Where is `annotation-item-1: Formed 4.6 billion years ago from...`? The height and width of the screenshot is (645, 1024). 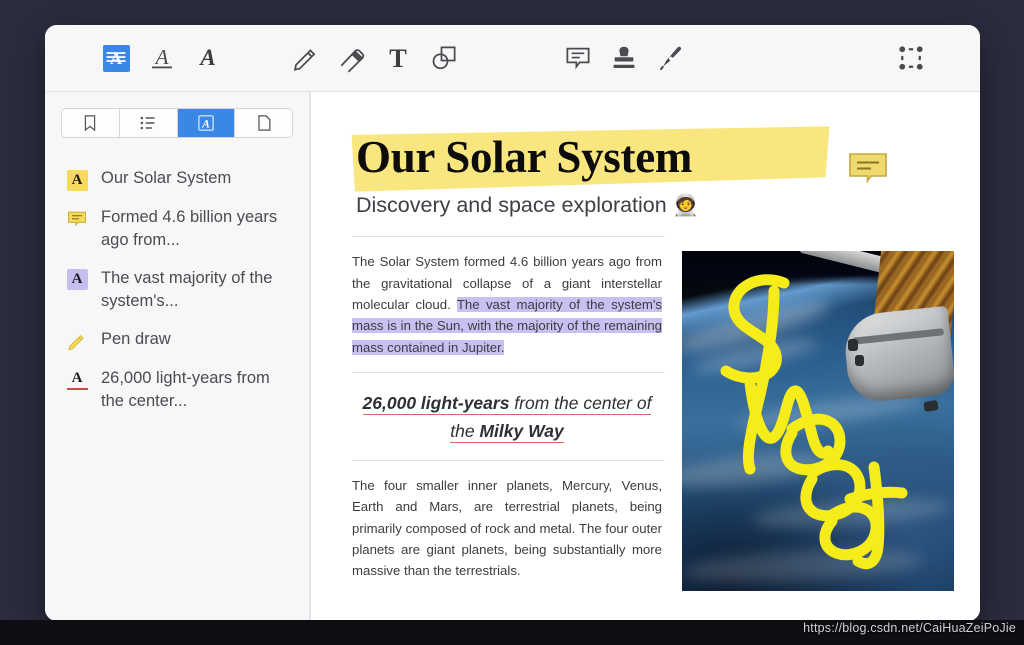 annotation-item-1: Formed 4.6 billion years ago from... is located at coordinates (177, 229).